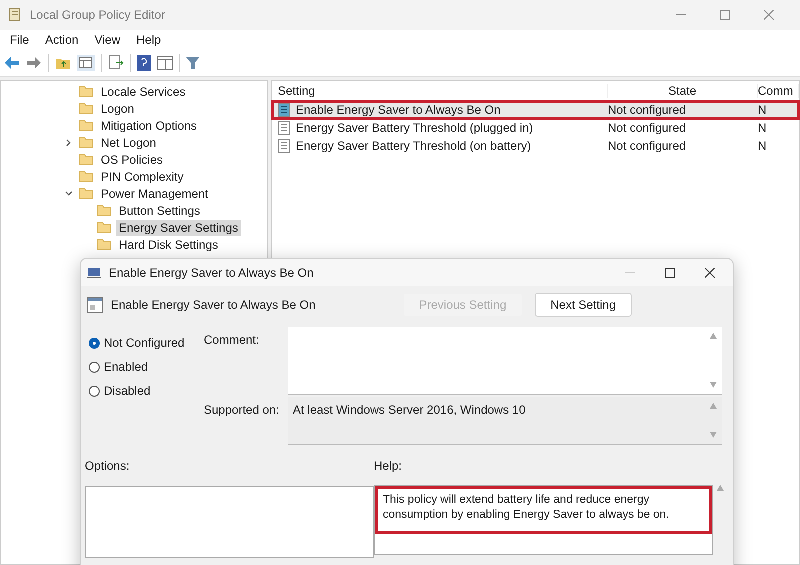 The height and width of the screenshot is (565, 800). What do you see at coordinates (12, 63) in the screenshot?
I see `back-arrow-icon` at bounding box center [12, 63].